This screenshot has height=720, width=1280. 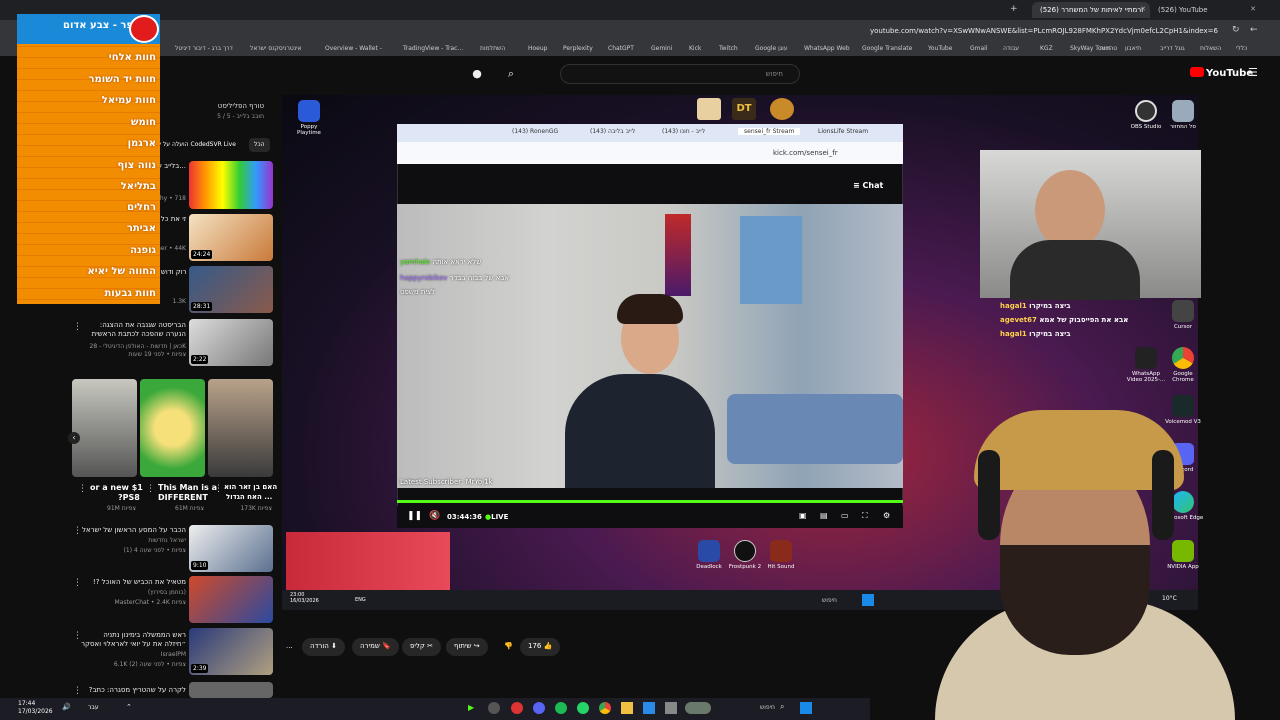 What do you see at coordinates (806, 708) in the screenshot?
I see `windows-start-icon` at bounding box center [806, 708].